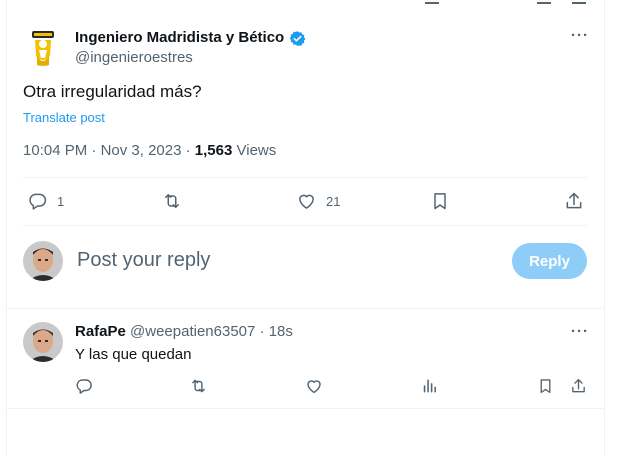  I want to click on reply-time: 18s, so click(281, 331).